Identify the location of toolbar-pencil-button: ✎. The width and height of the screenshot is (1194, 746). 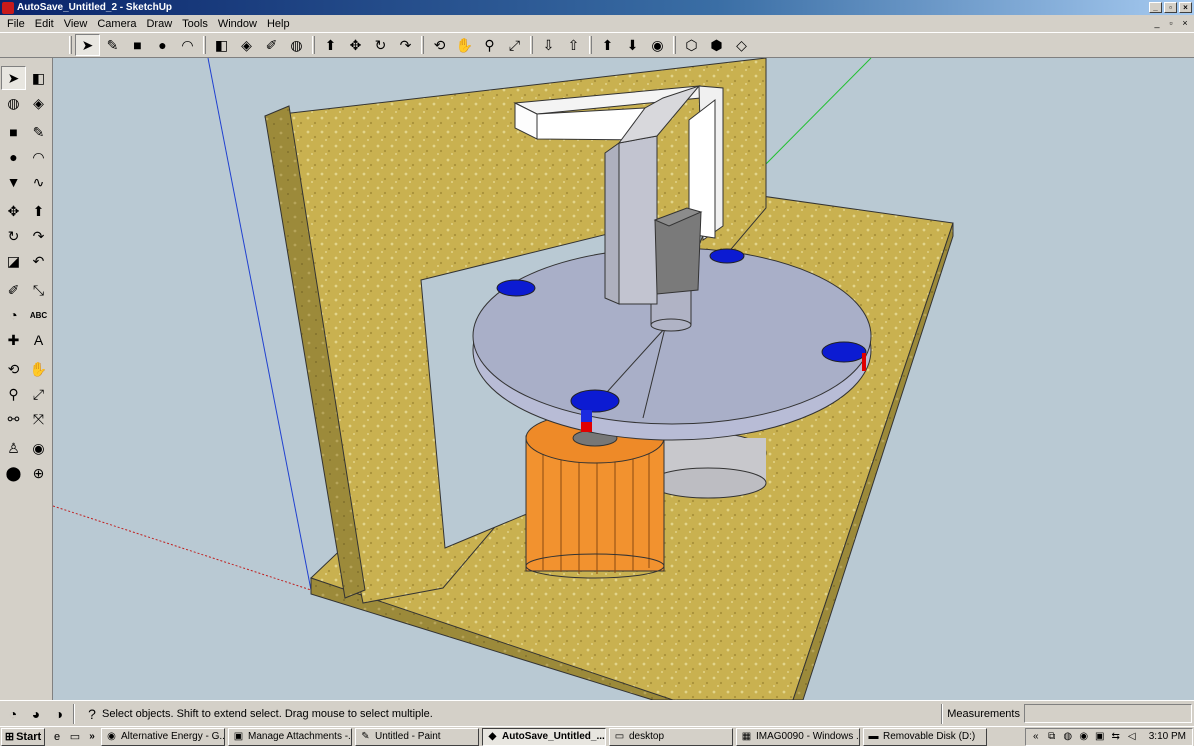
(112, 45).